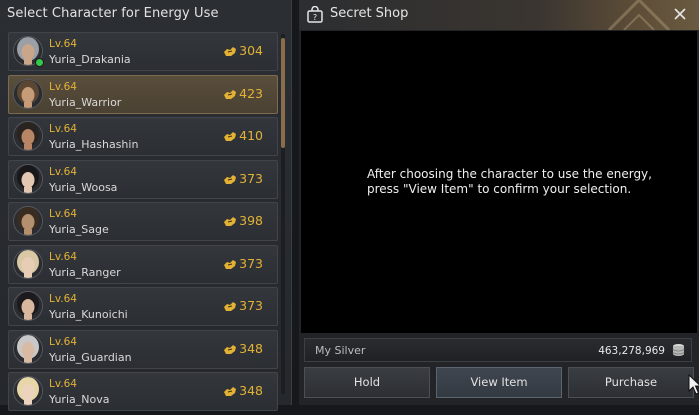 The image size is (699, 415). What do you see at coordinates (143, 264) in the screenshot?
I see `character-row-6: Lv.64 Yuria_Ranger 373` at bounding box center [143, 264].